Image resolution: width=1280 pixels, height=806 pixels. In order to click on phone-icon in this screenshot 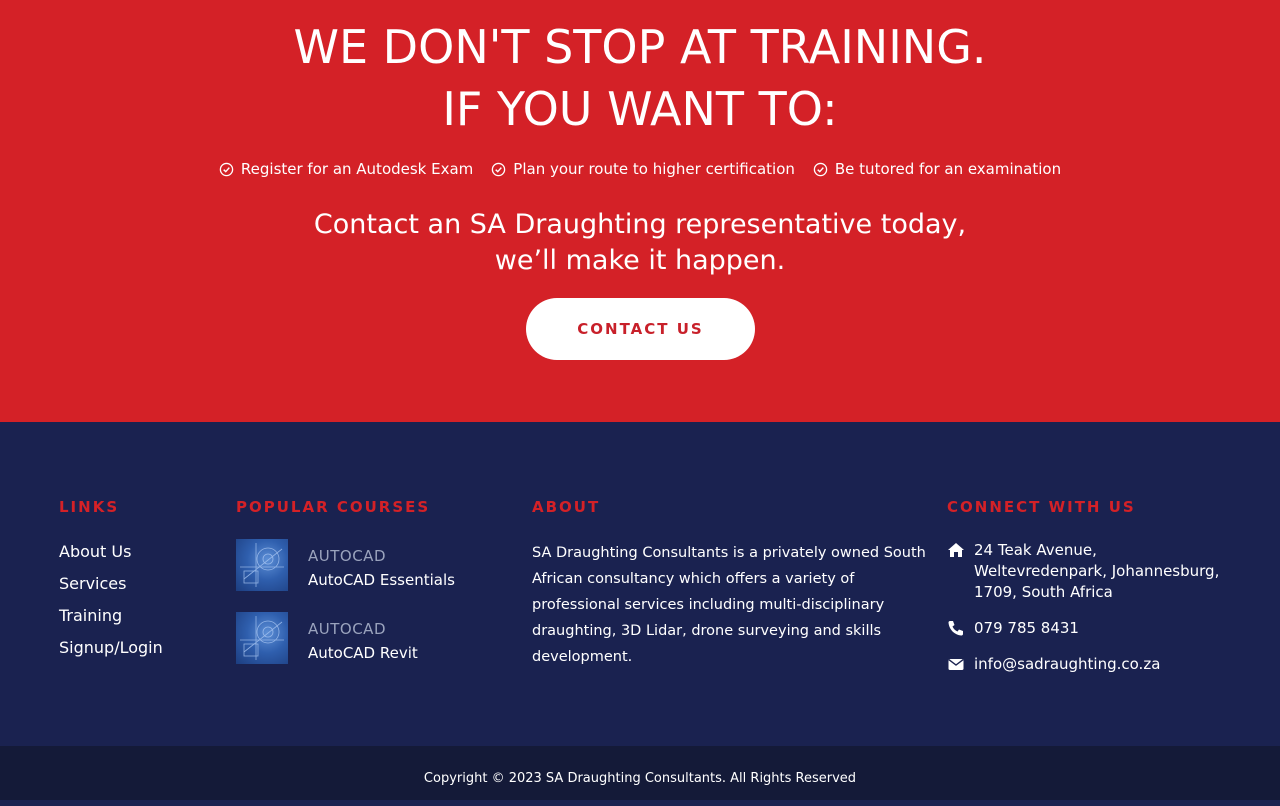, I will do `click(956, 628)`.